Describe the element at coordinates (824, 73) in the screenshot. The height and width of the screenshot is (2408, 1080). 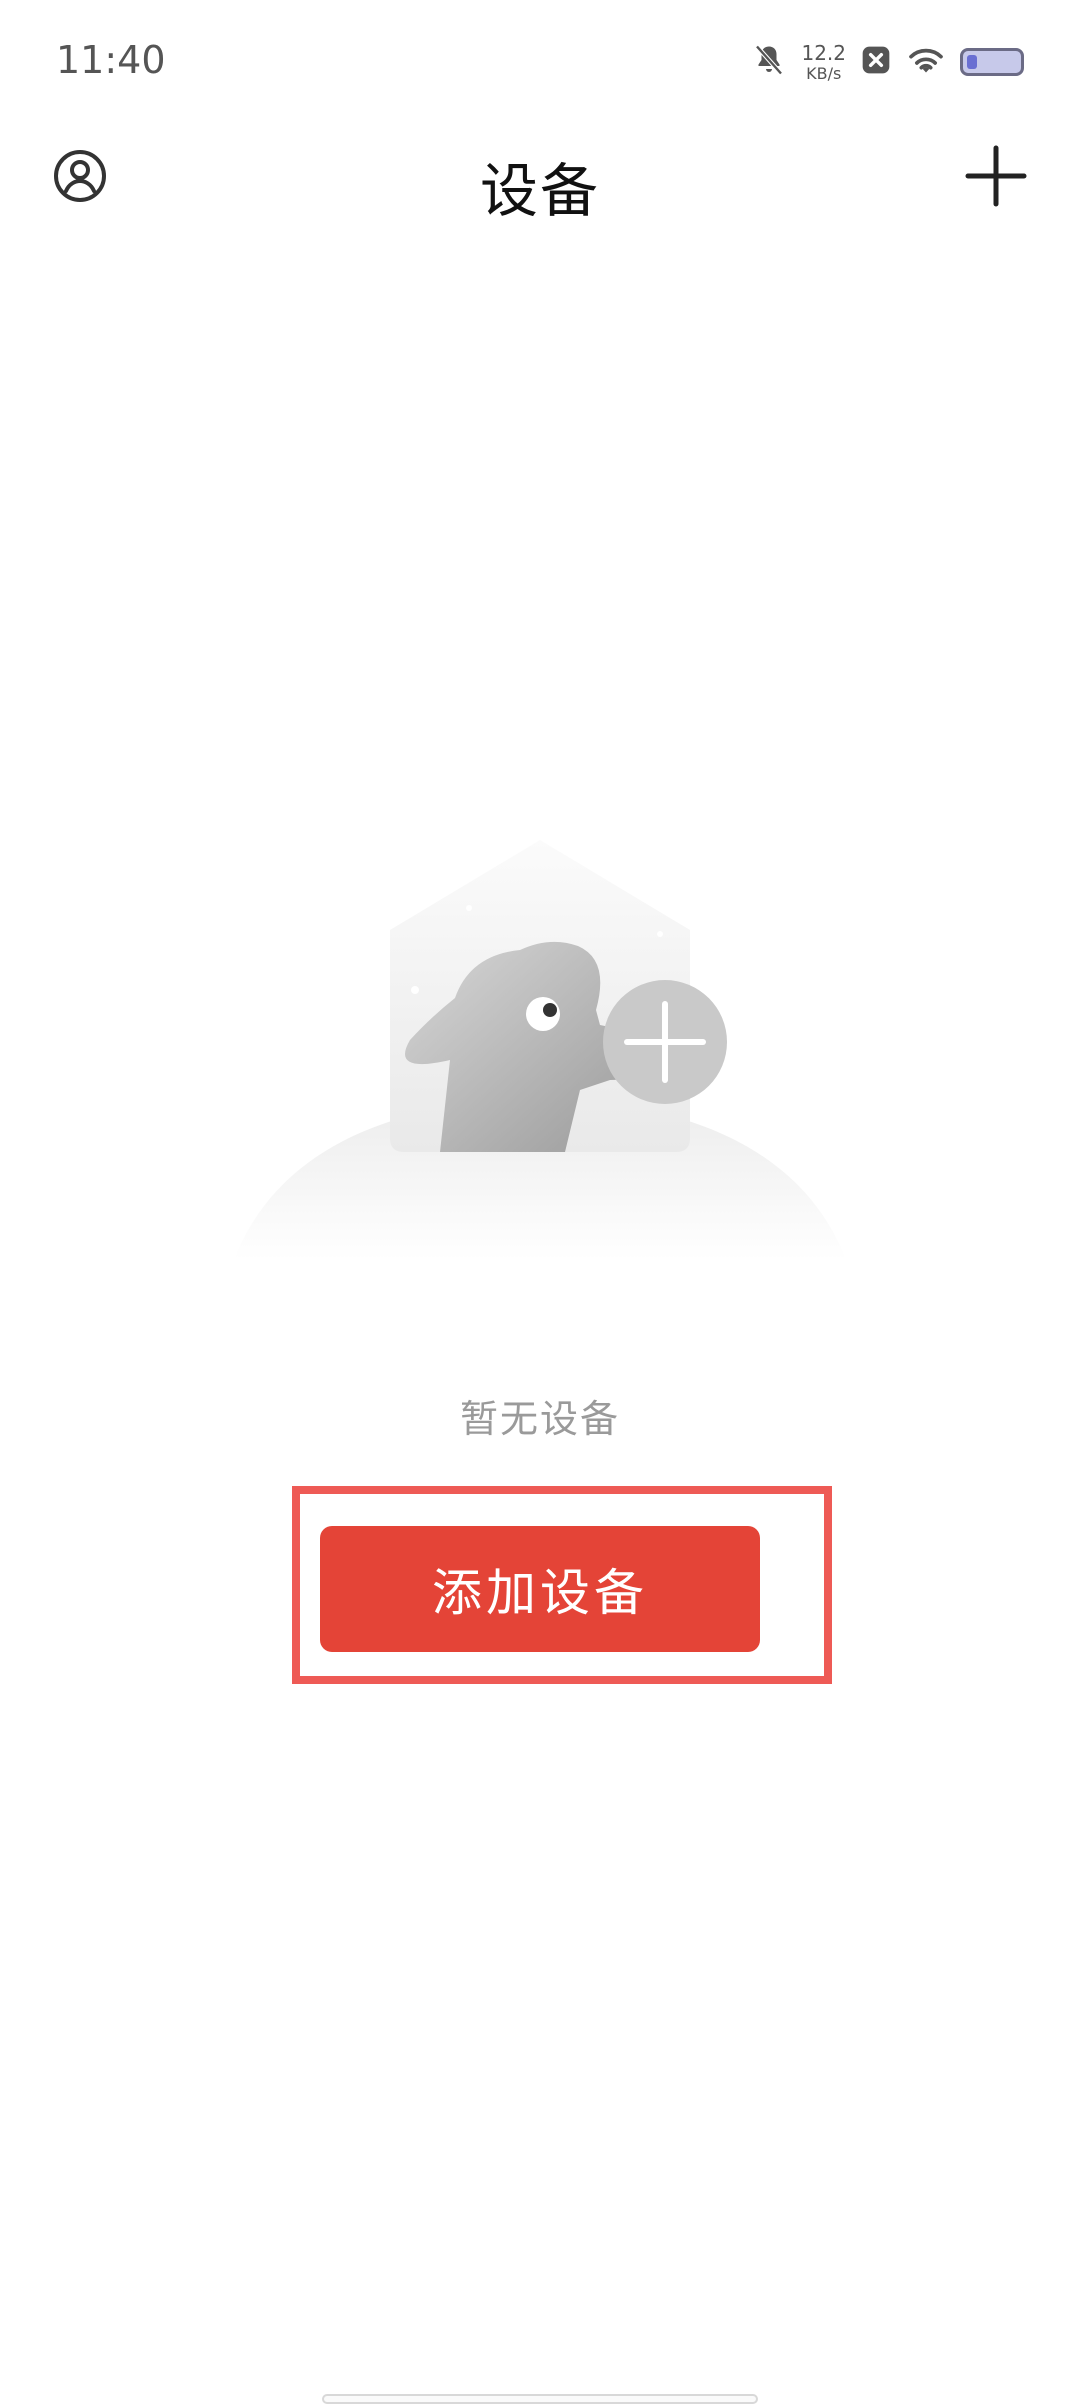
I see `network-speed-unit: KB/s` at that location.